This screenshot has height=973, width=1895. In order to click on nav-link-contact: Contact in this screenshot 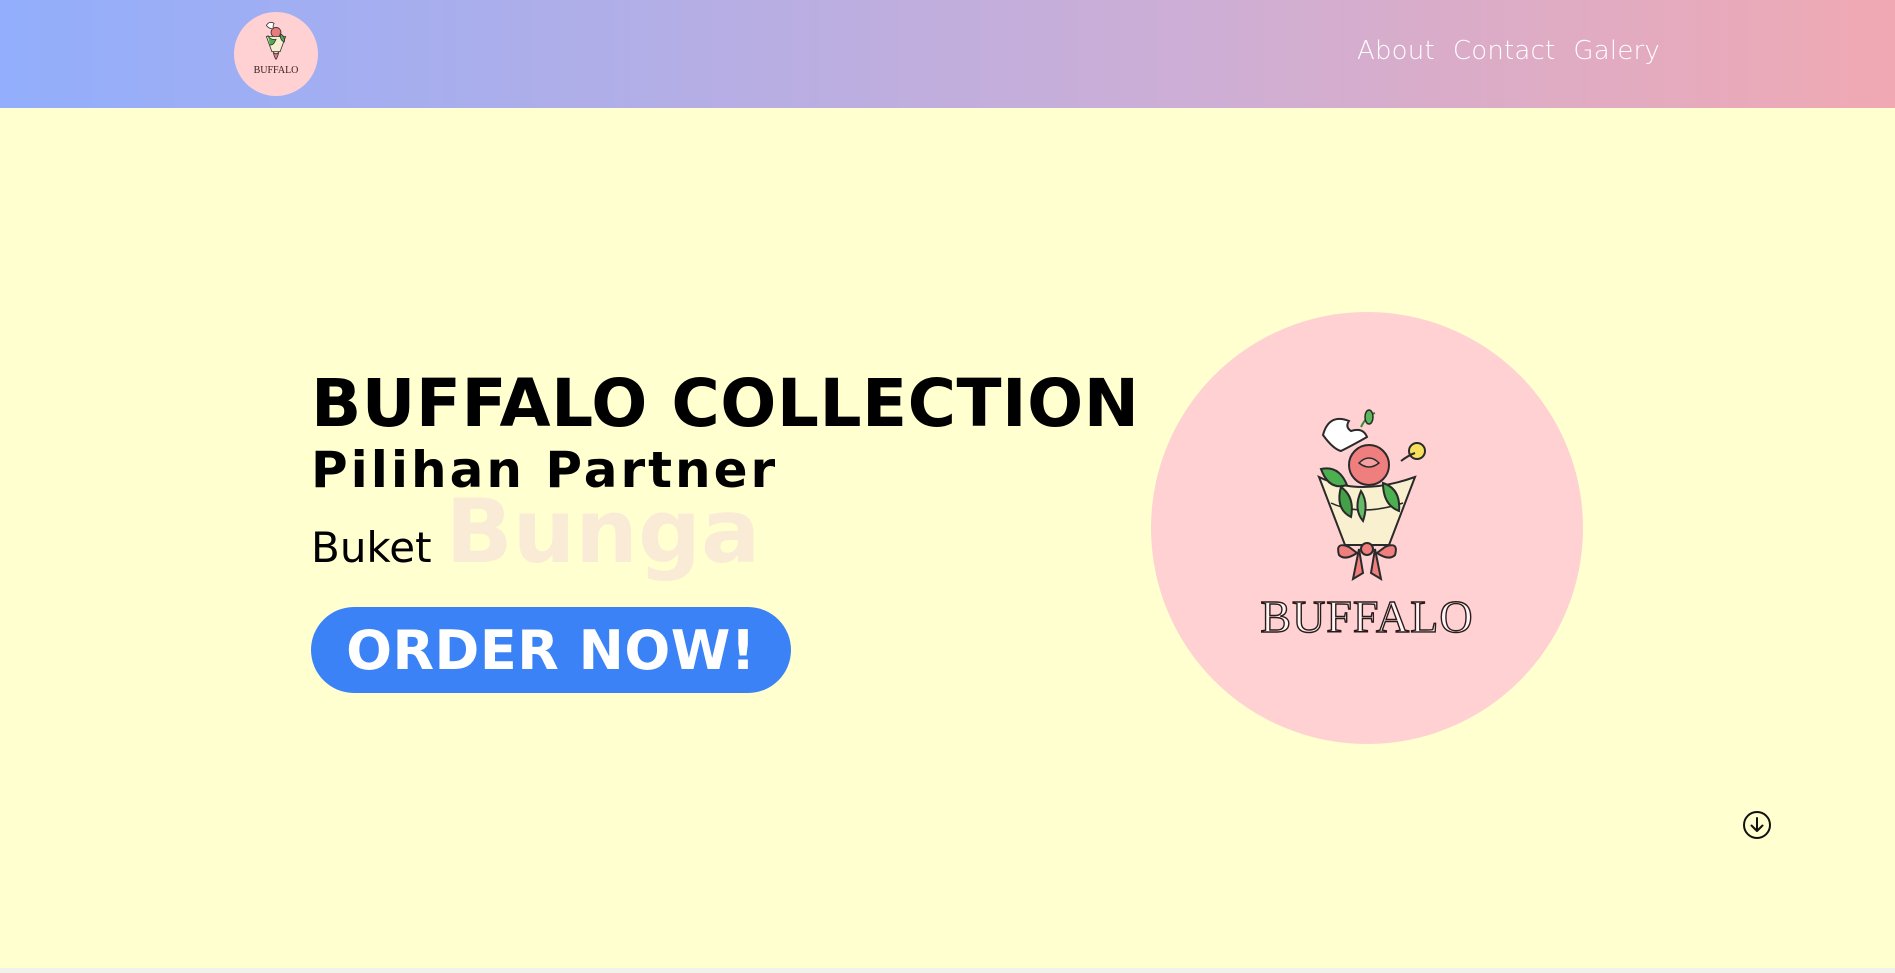, I will do `click(1504, 51)`.